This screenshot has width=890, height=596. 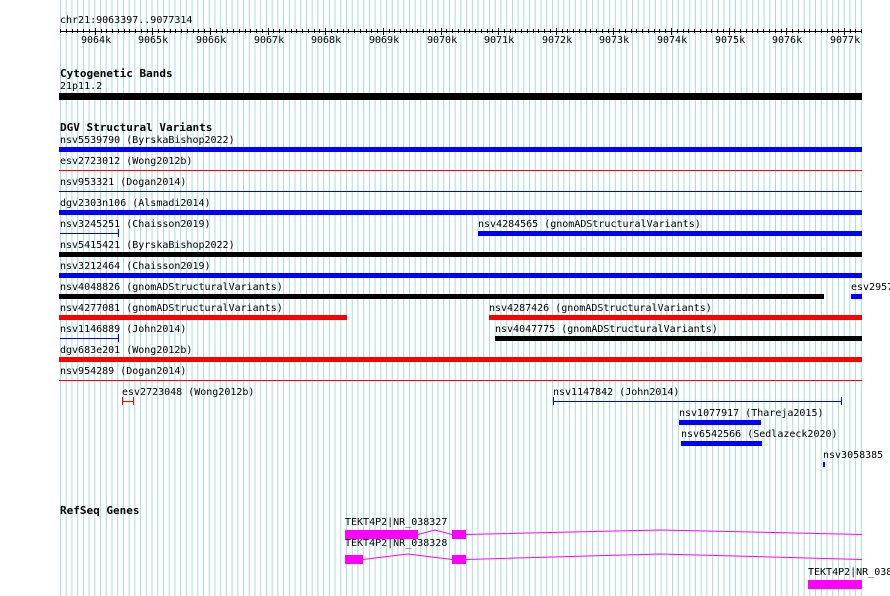 I want to click on sv-label: nsv4287426 (gnomADStructuralVariants), so click(x=600, y=308).